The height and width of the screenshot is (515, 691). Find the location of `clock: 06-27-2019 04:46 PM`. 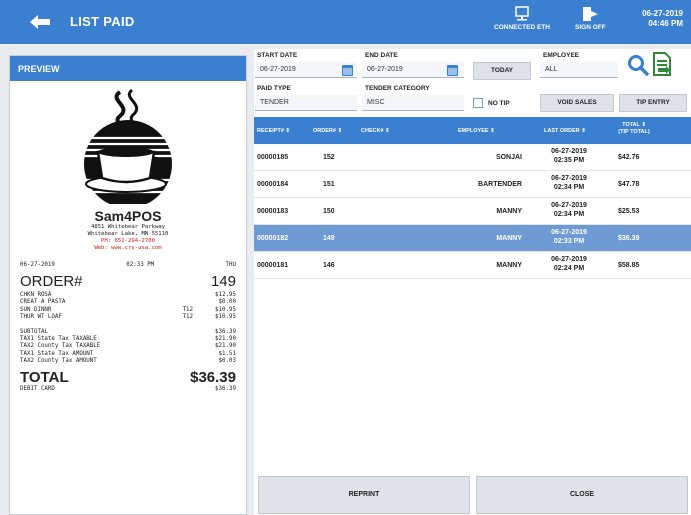

clock: 06-27-2019 04:46 PM is located at coordinates (662, 19).